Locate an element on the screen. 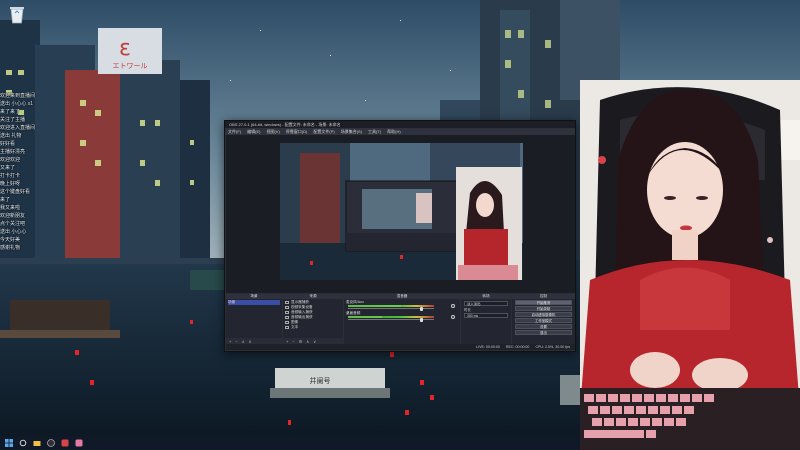 The image size is (800, 450). source-settings-button: ⚙ is located at coordinates (301, 341).